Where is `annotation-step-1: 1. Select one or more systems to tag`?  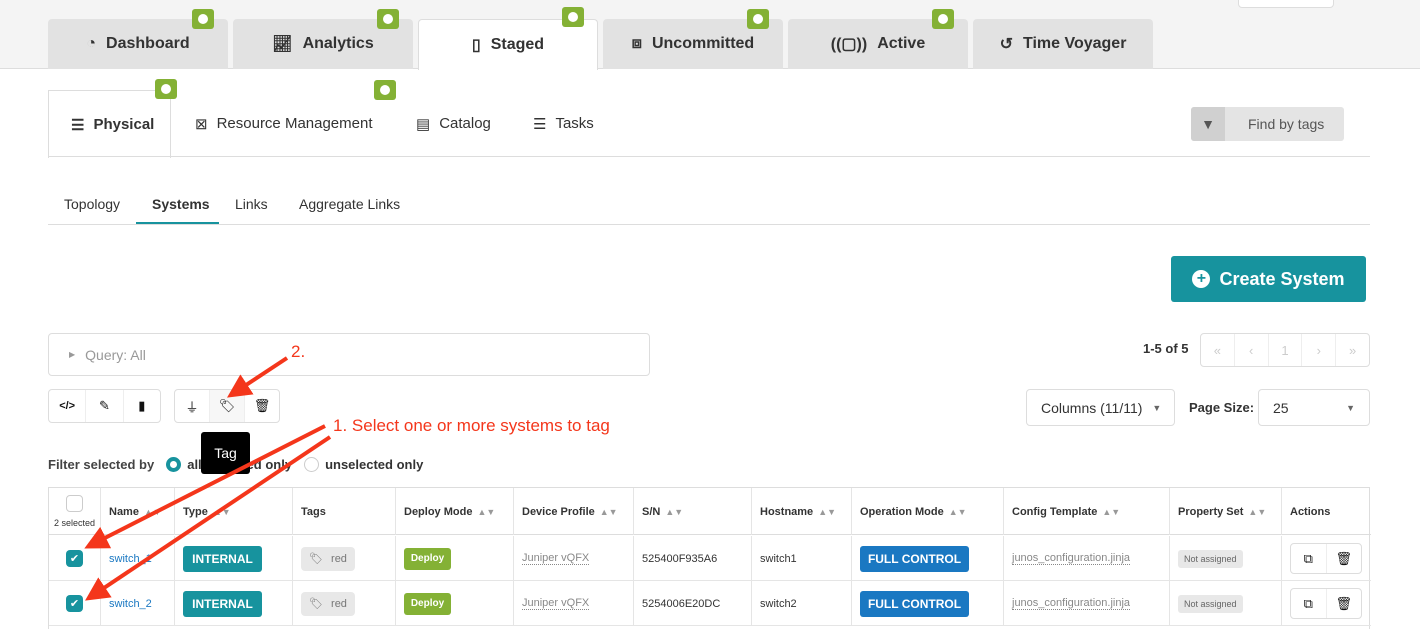
annotation-step-1: 1. Select one or more systems to tag is located at coordinates (471, 425).